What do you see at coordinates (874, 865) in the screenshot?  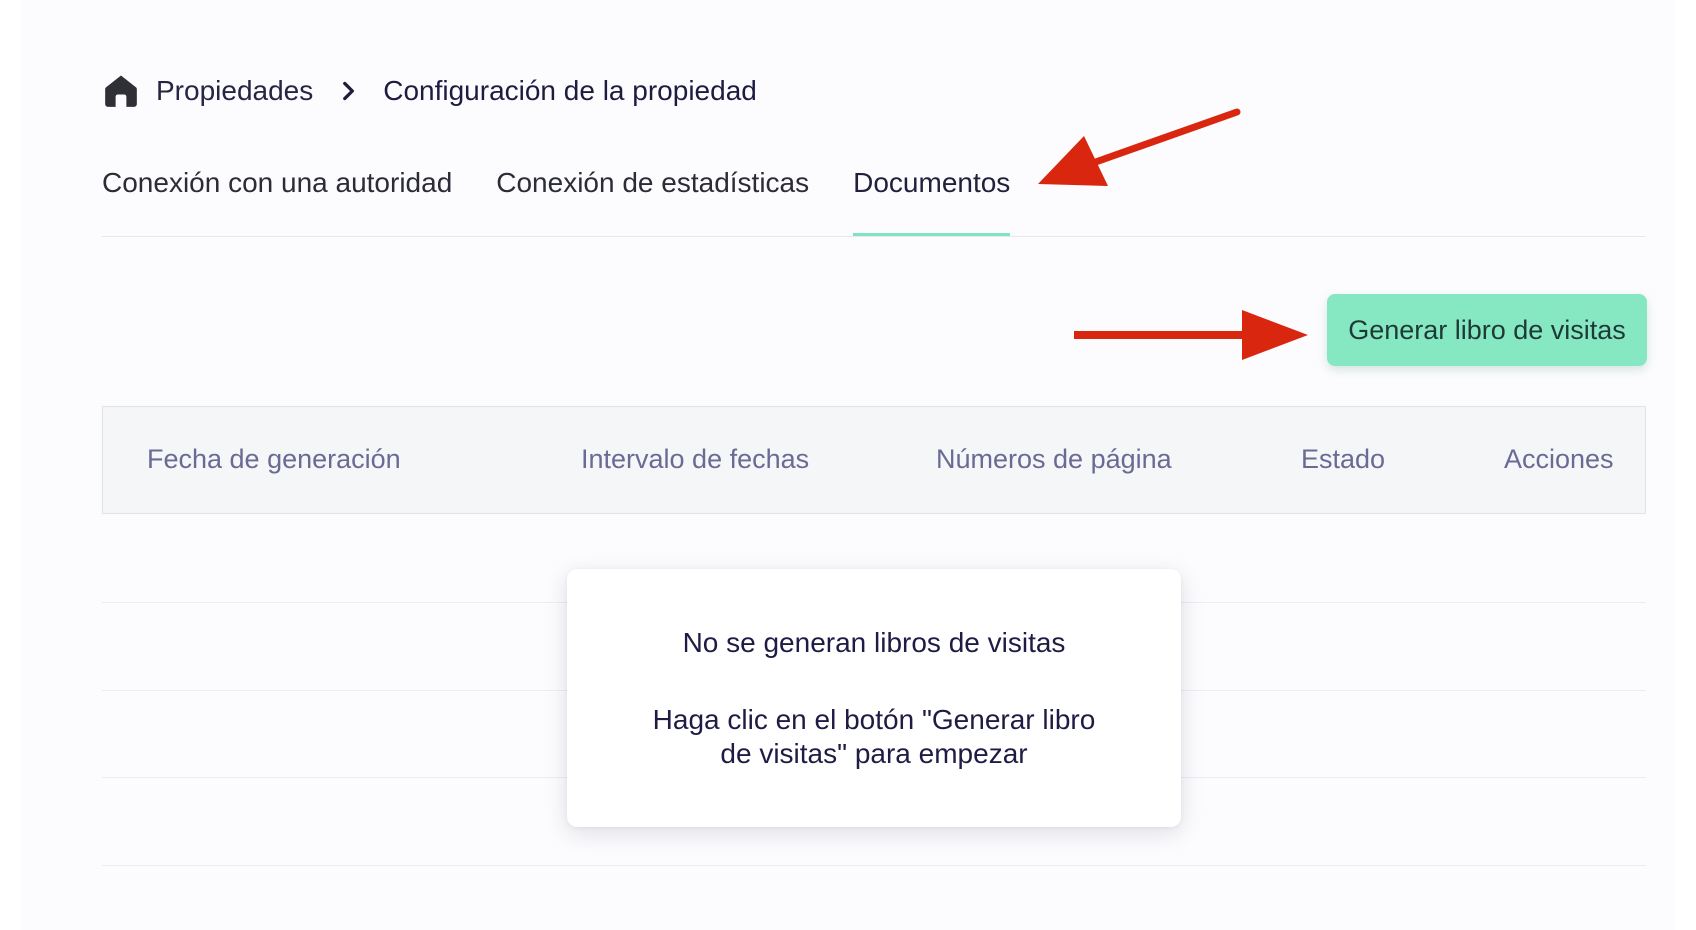 I see `table-row-divider` at bounding box center [874, 865].